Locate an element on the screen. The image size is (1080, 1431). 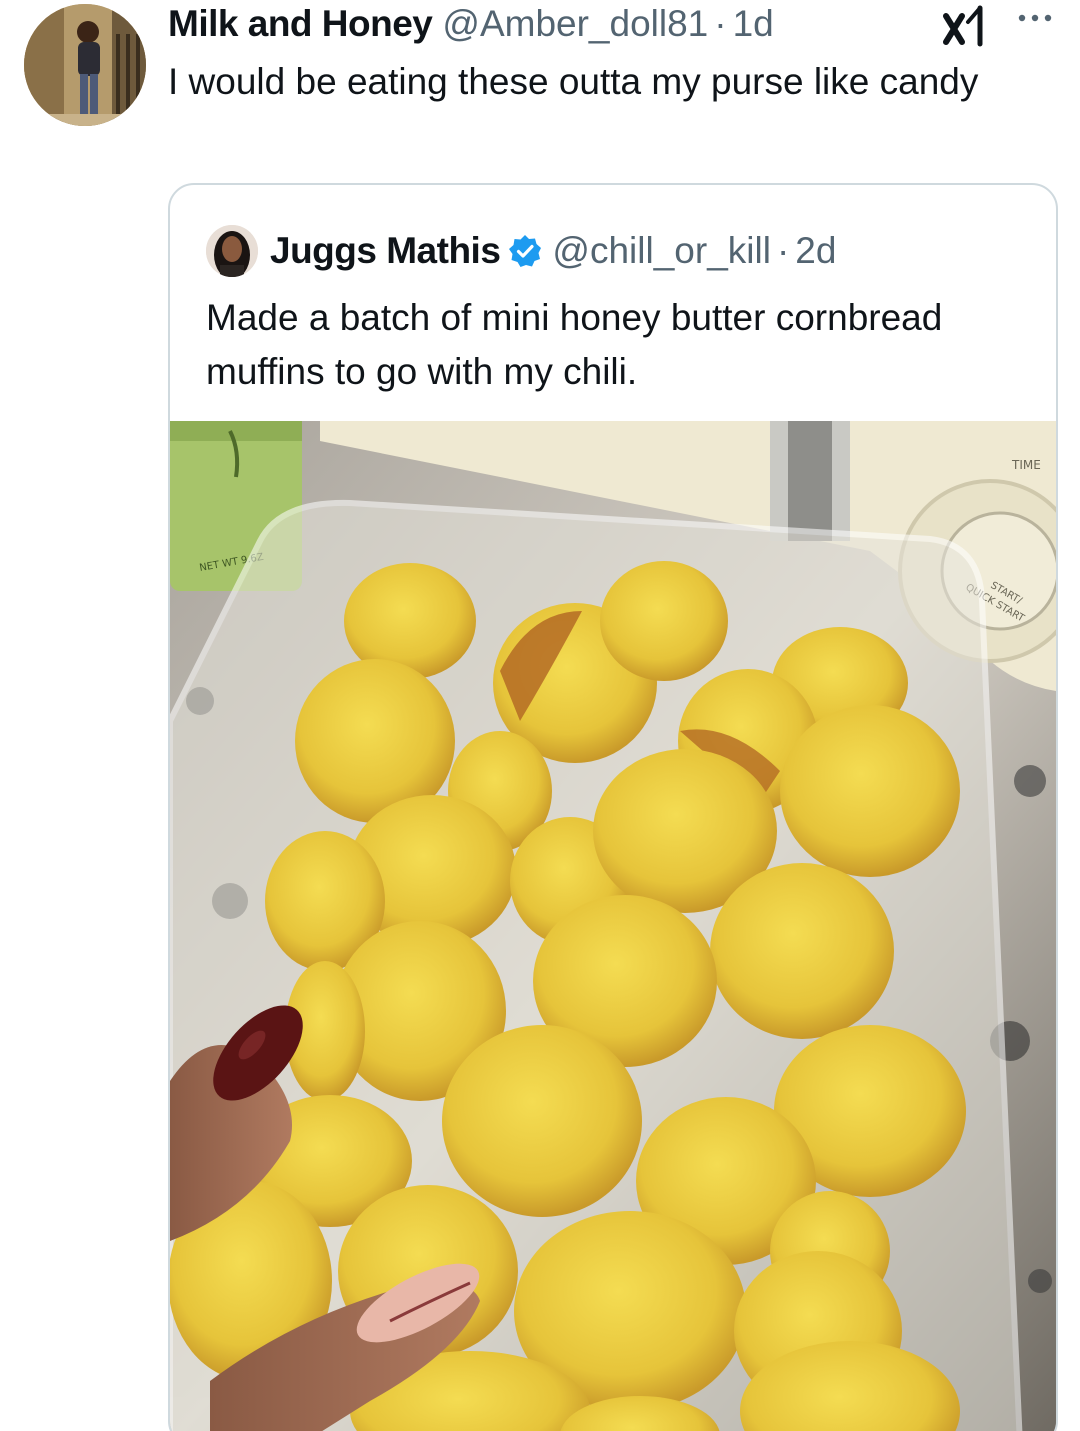
appliance-time-label: TIME is located at coordinates (1026, 465).